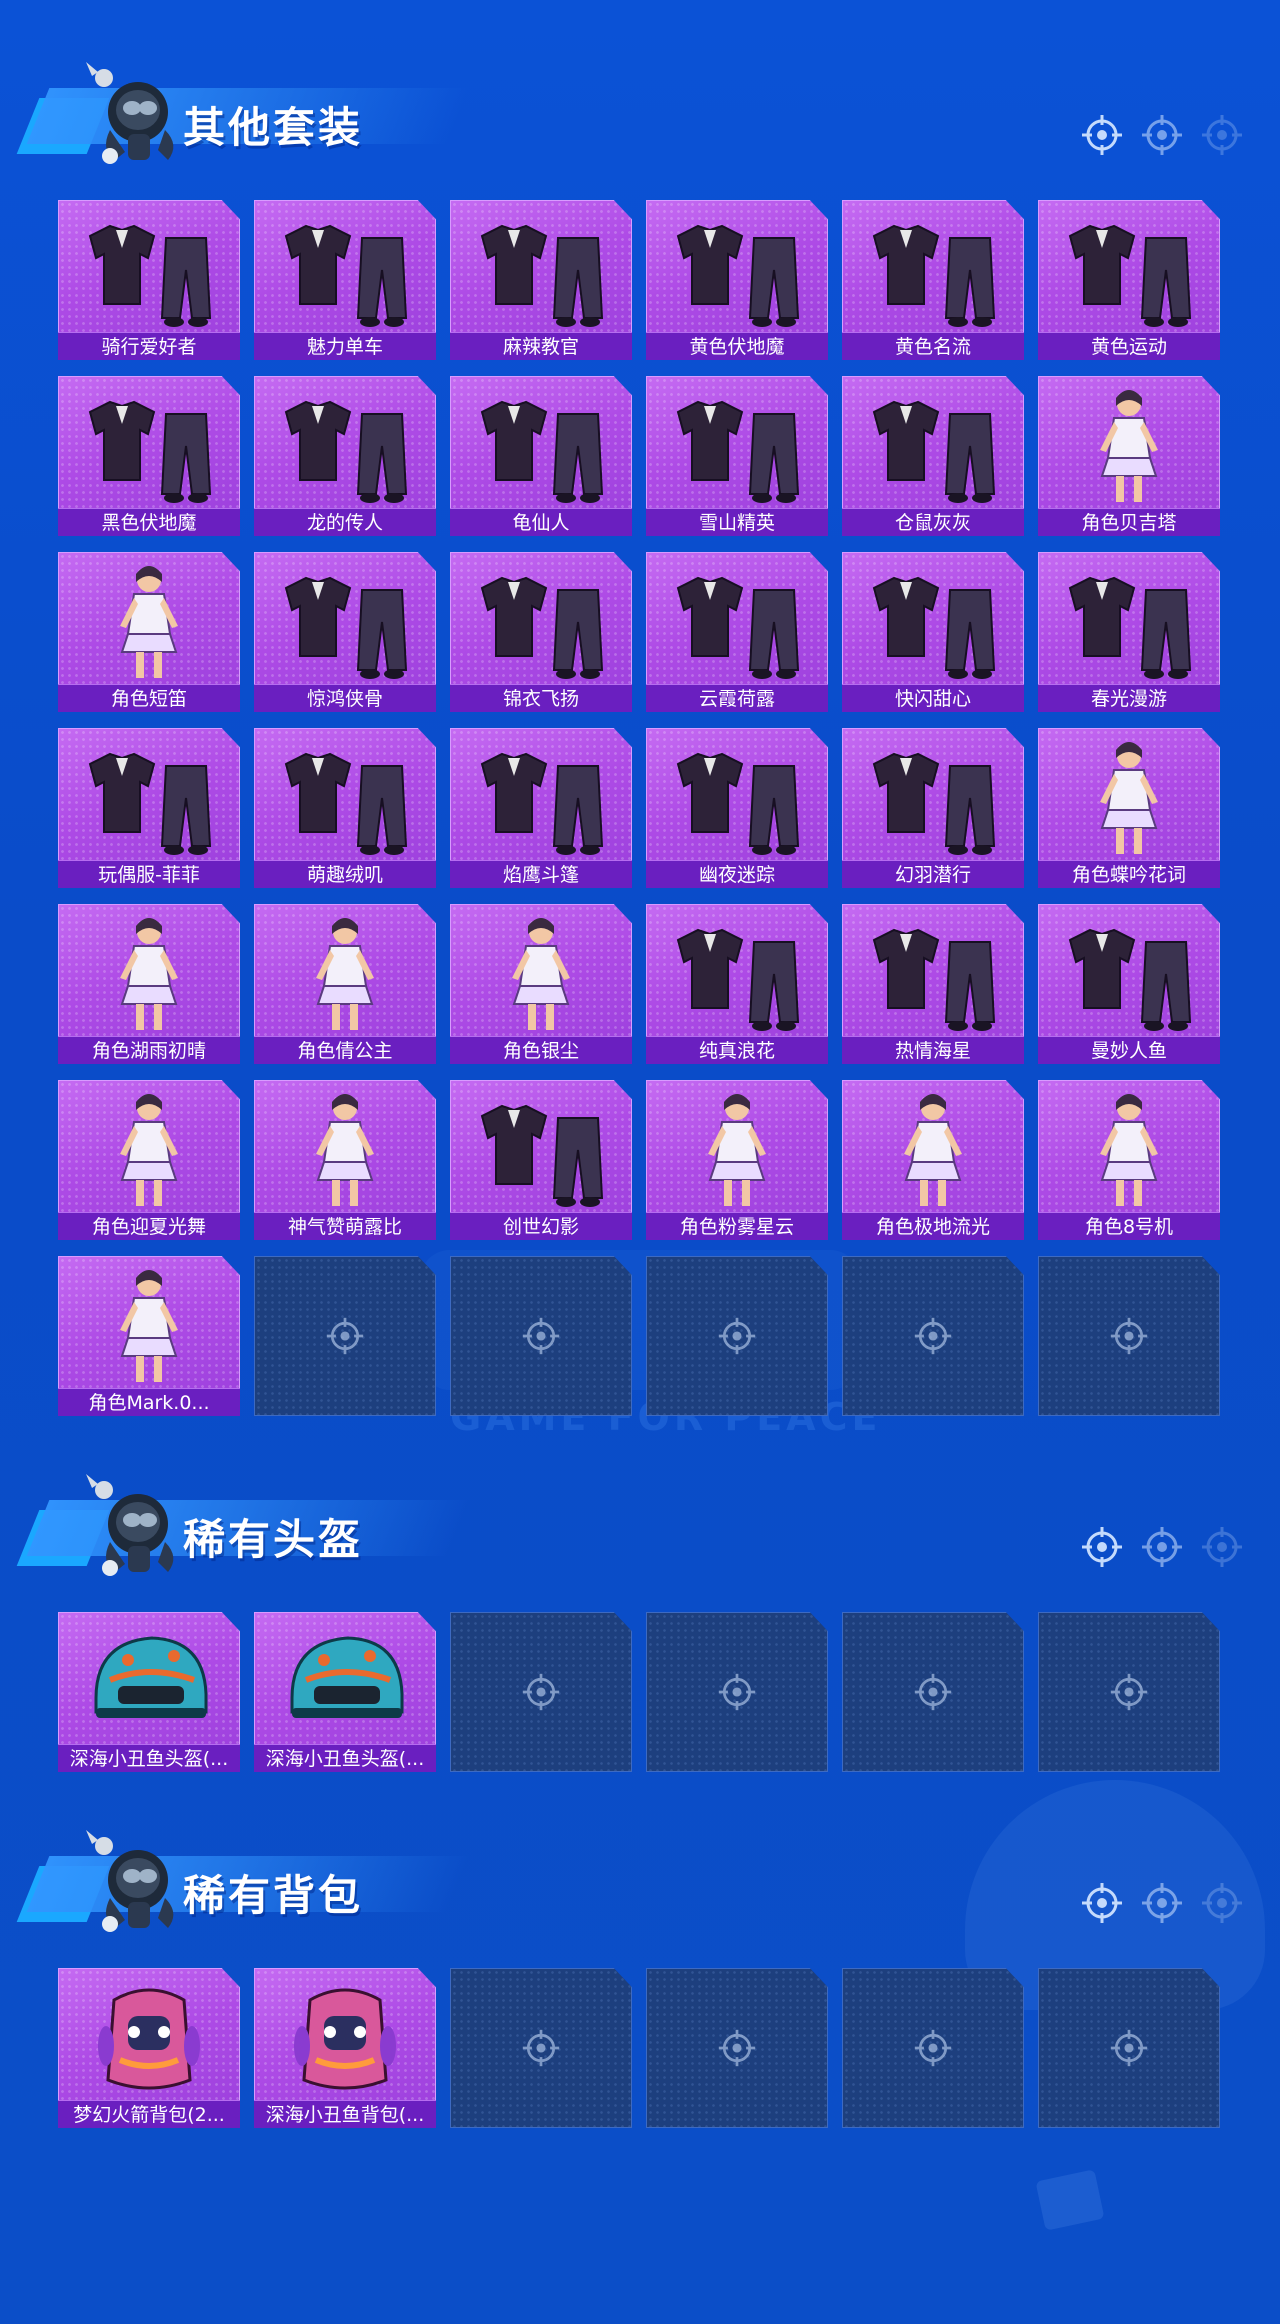  I want to click on item-label: 角色倩公主, so click(345, 1050).